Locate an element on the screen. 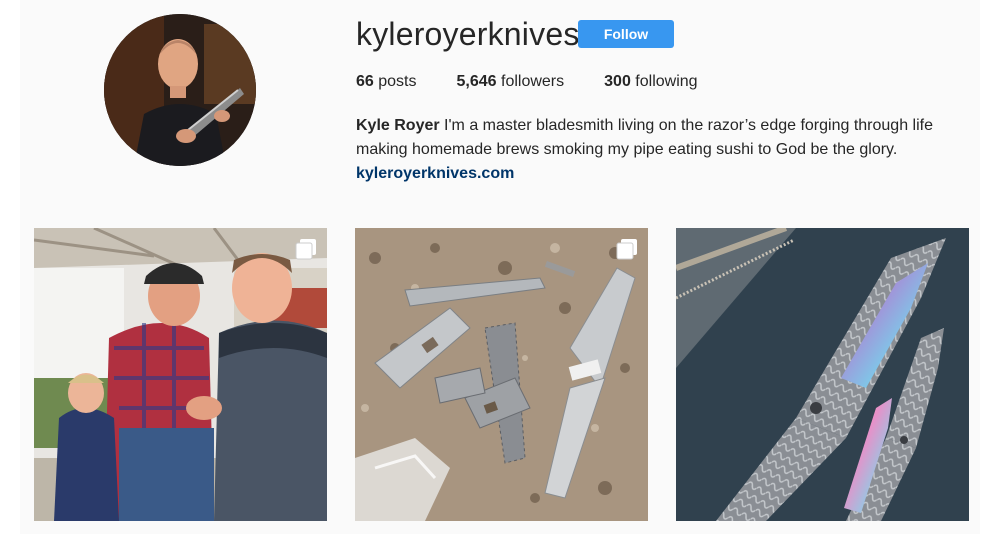 The height and width of the screenshot is (534, 1000). followers-count: 5,646 is located at coordinates (476, 81).